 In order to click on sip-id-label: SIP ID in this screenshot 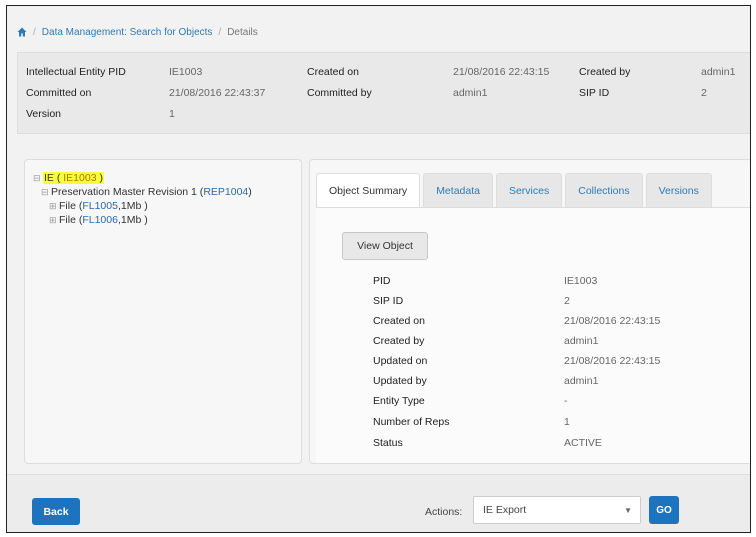, I will do `click(594, 93)`.